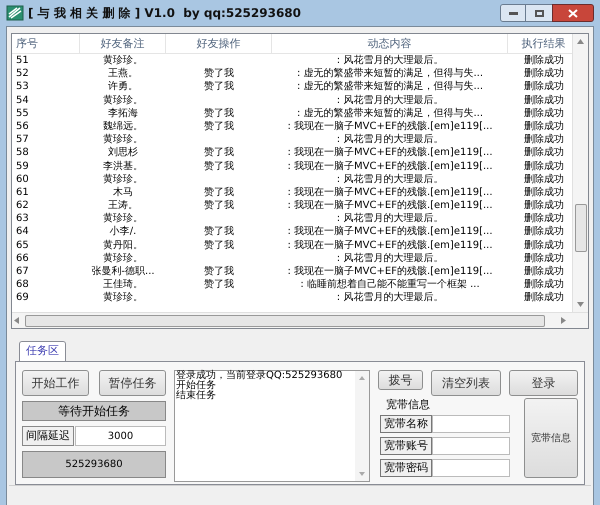  Describe the element at coordinates (123, 86) in the screenshot. I see `table-cell: 许勇。` at that location.